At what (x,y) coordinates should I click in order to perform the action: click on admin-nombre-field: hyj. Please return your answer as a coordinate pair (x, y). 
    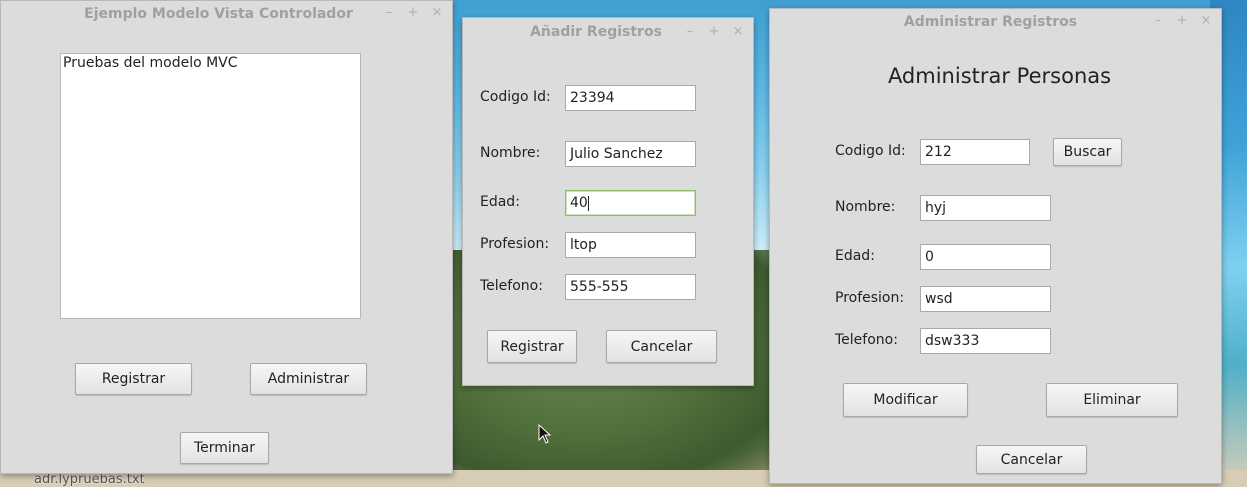
    Looking at the image, I should click on (985, 208).